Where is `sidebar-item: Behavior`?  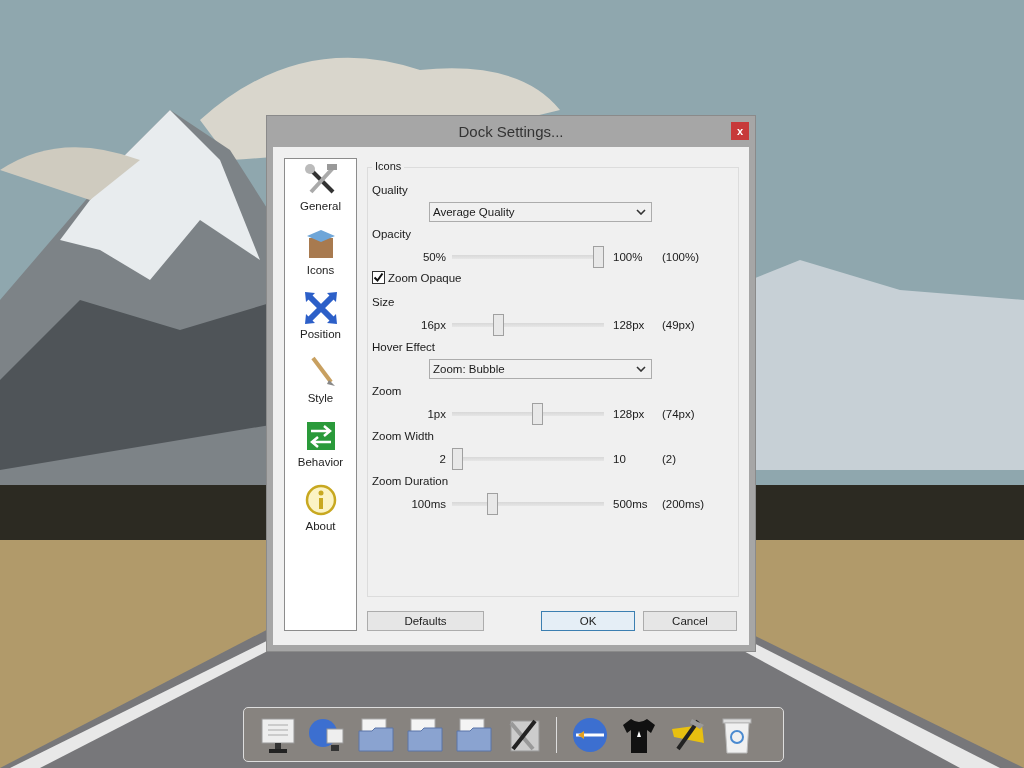
sidebar-item: Behavior is located at coordinates (320, 443).